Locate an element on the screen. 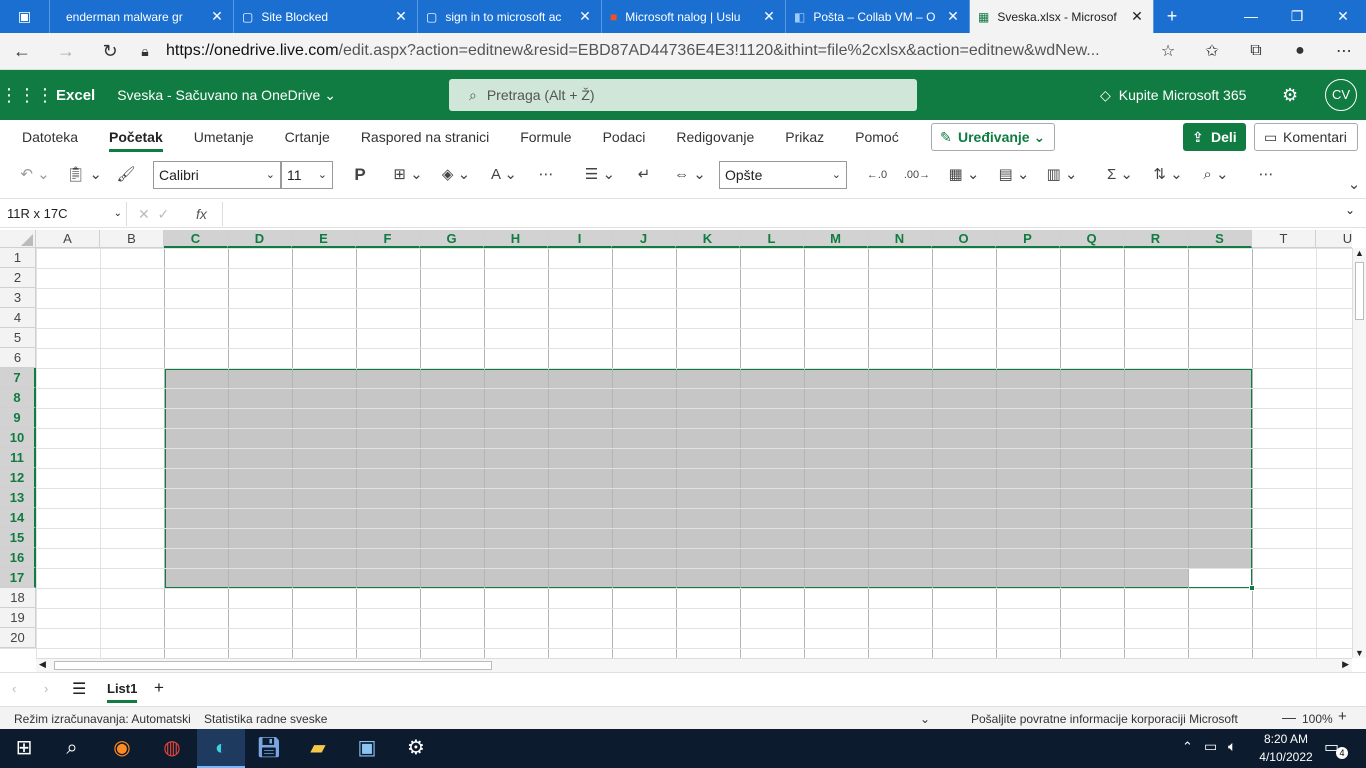 The image size is (1366, 768). row-header-4: 4 is located at coordinates (18, 318).